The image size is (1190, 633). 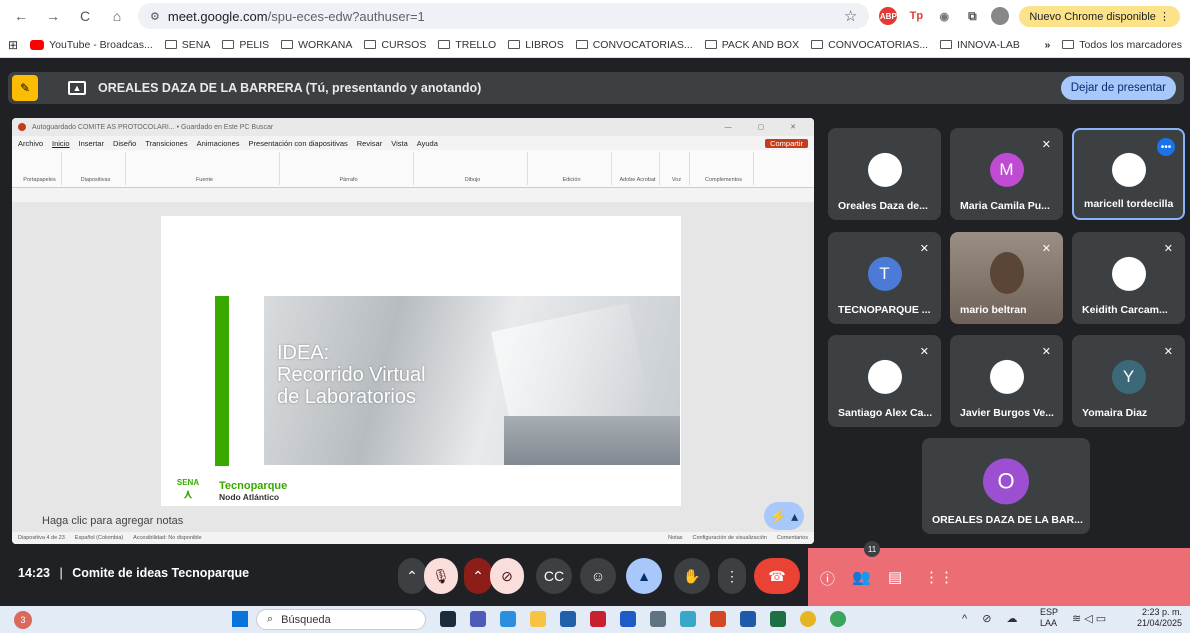 I want to click on ribbon-group: Diapositivas, so click(x=96, y=168).